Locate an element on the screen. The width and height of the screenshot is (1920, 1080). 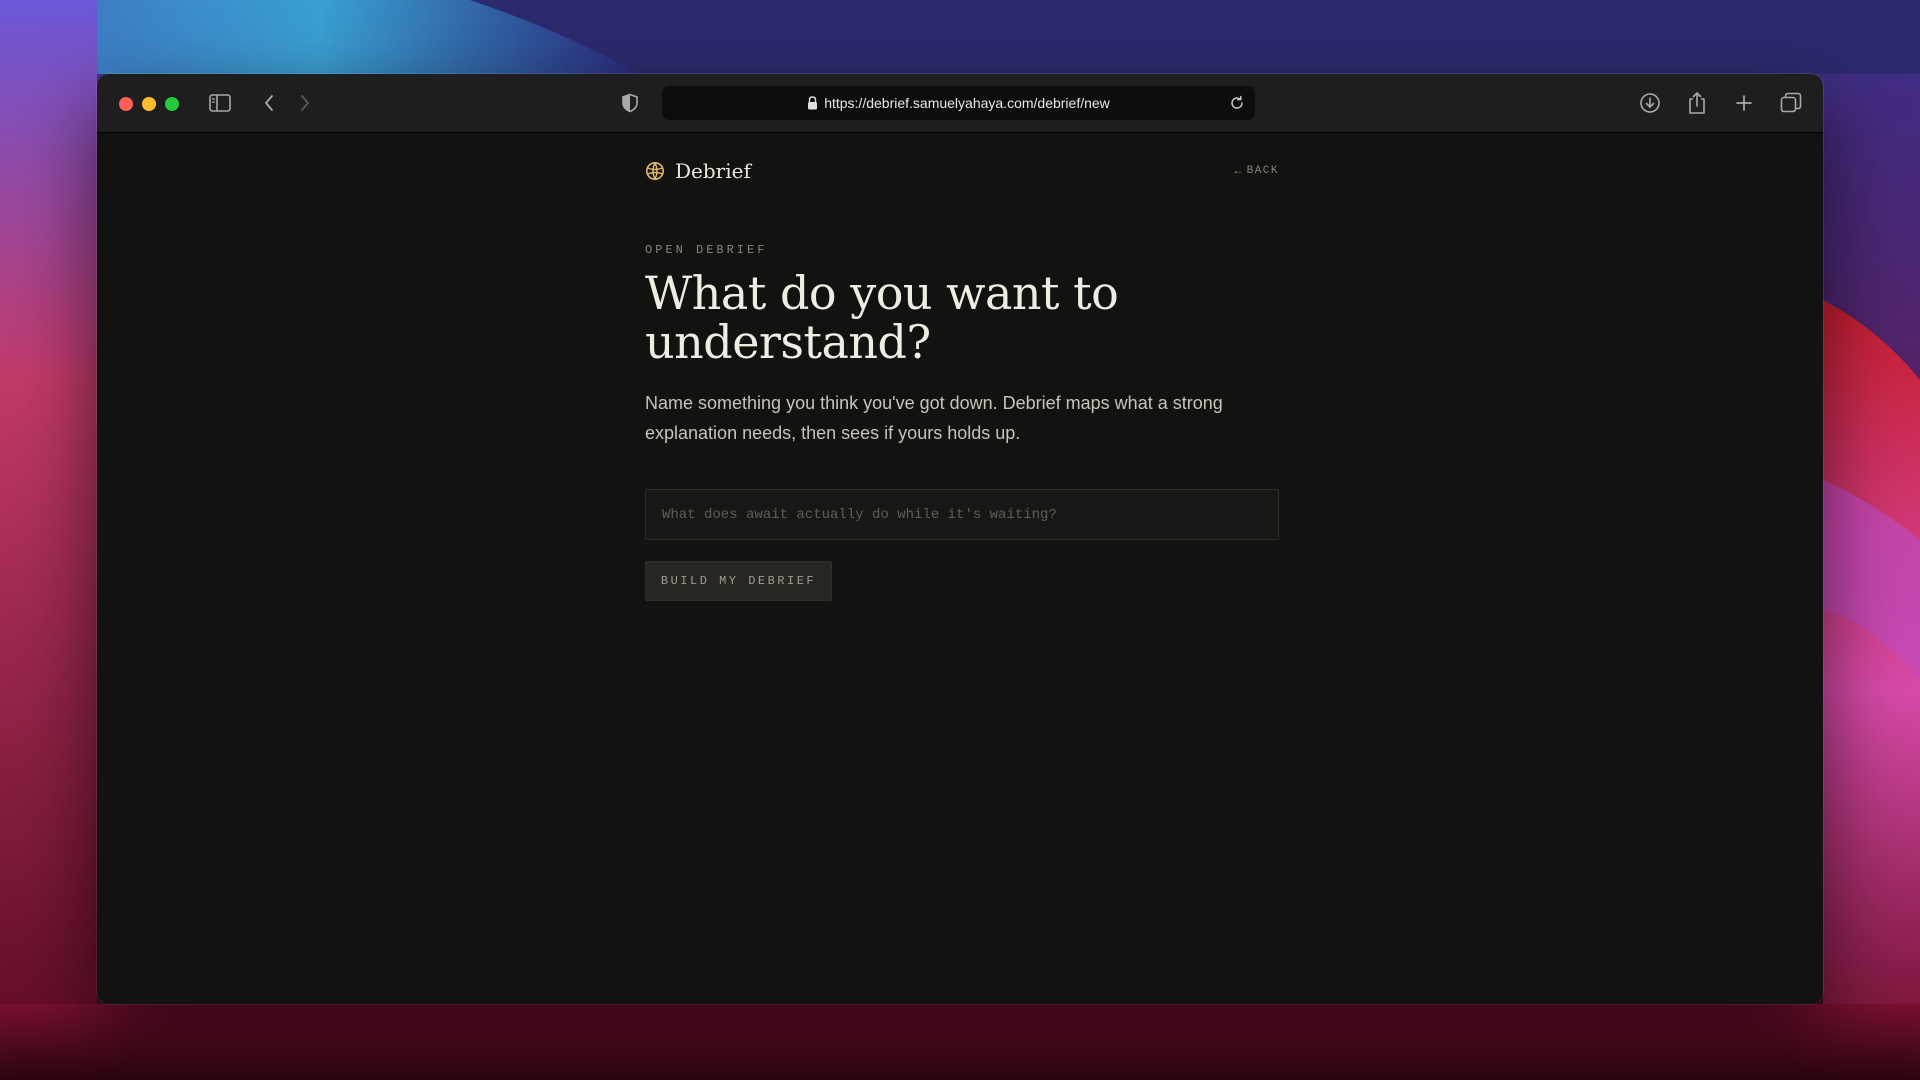
page-title: What do you want to understand? is located at coordinates (882, 317).